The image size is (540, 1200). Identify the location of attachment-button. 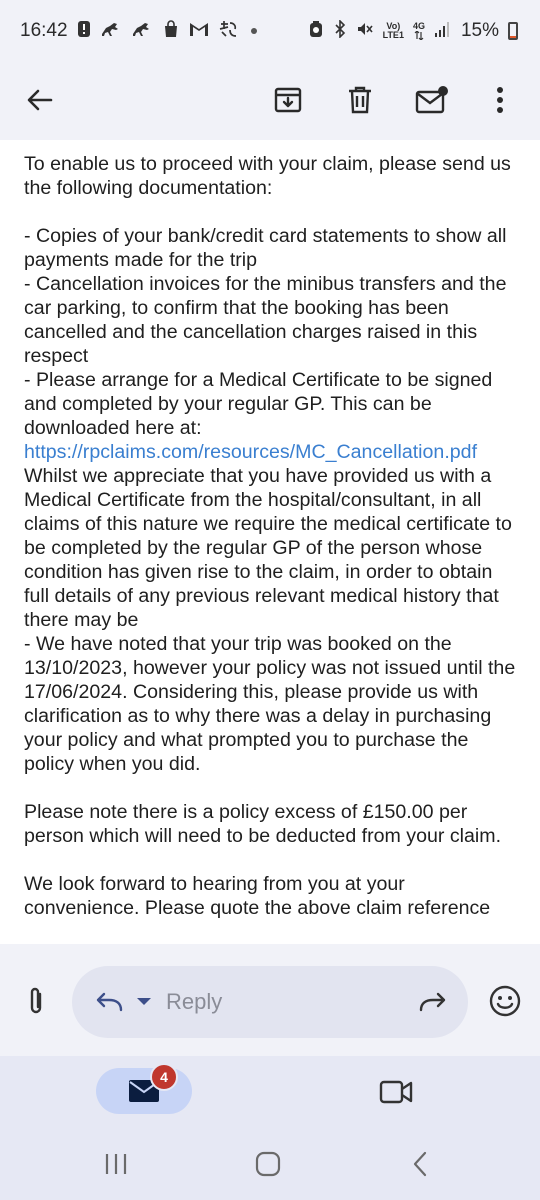
(36, 1002).